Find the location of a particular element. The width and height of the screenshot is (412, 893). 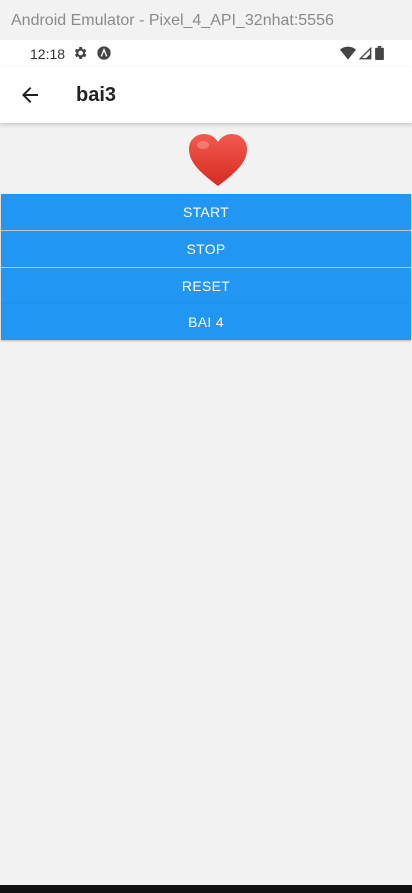

bottom-edge is located at coordinates (206, 889).